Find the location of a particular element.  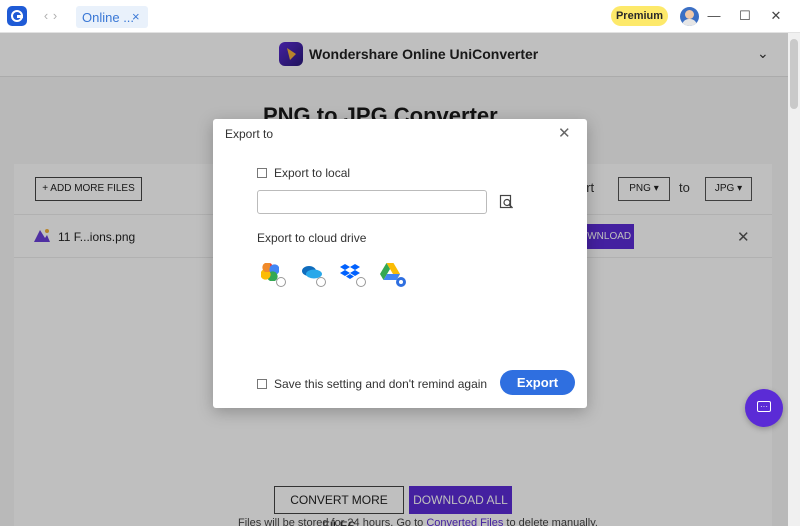

cloud-drive-label: Export to cloud drive is located at coordinates (312, 238).